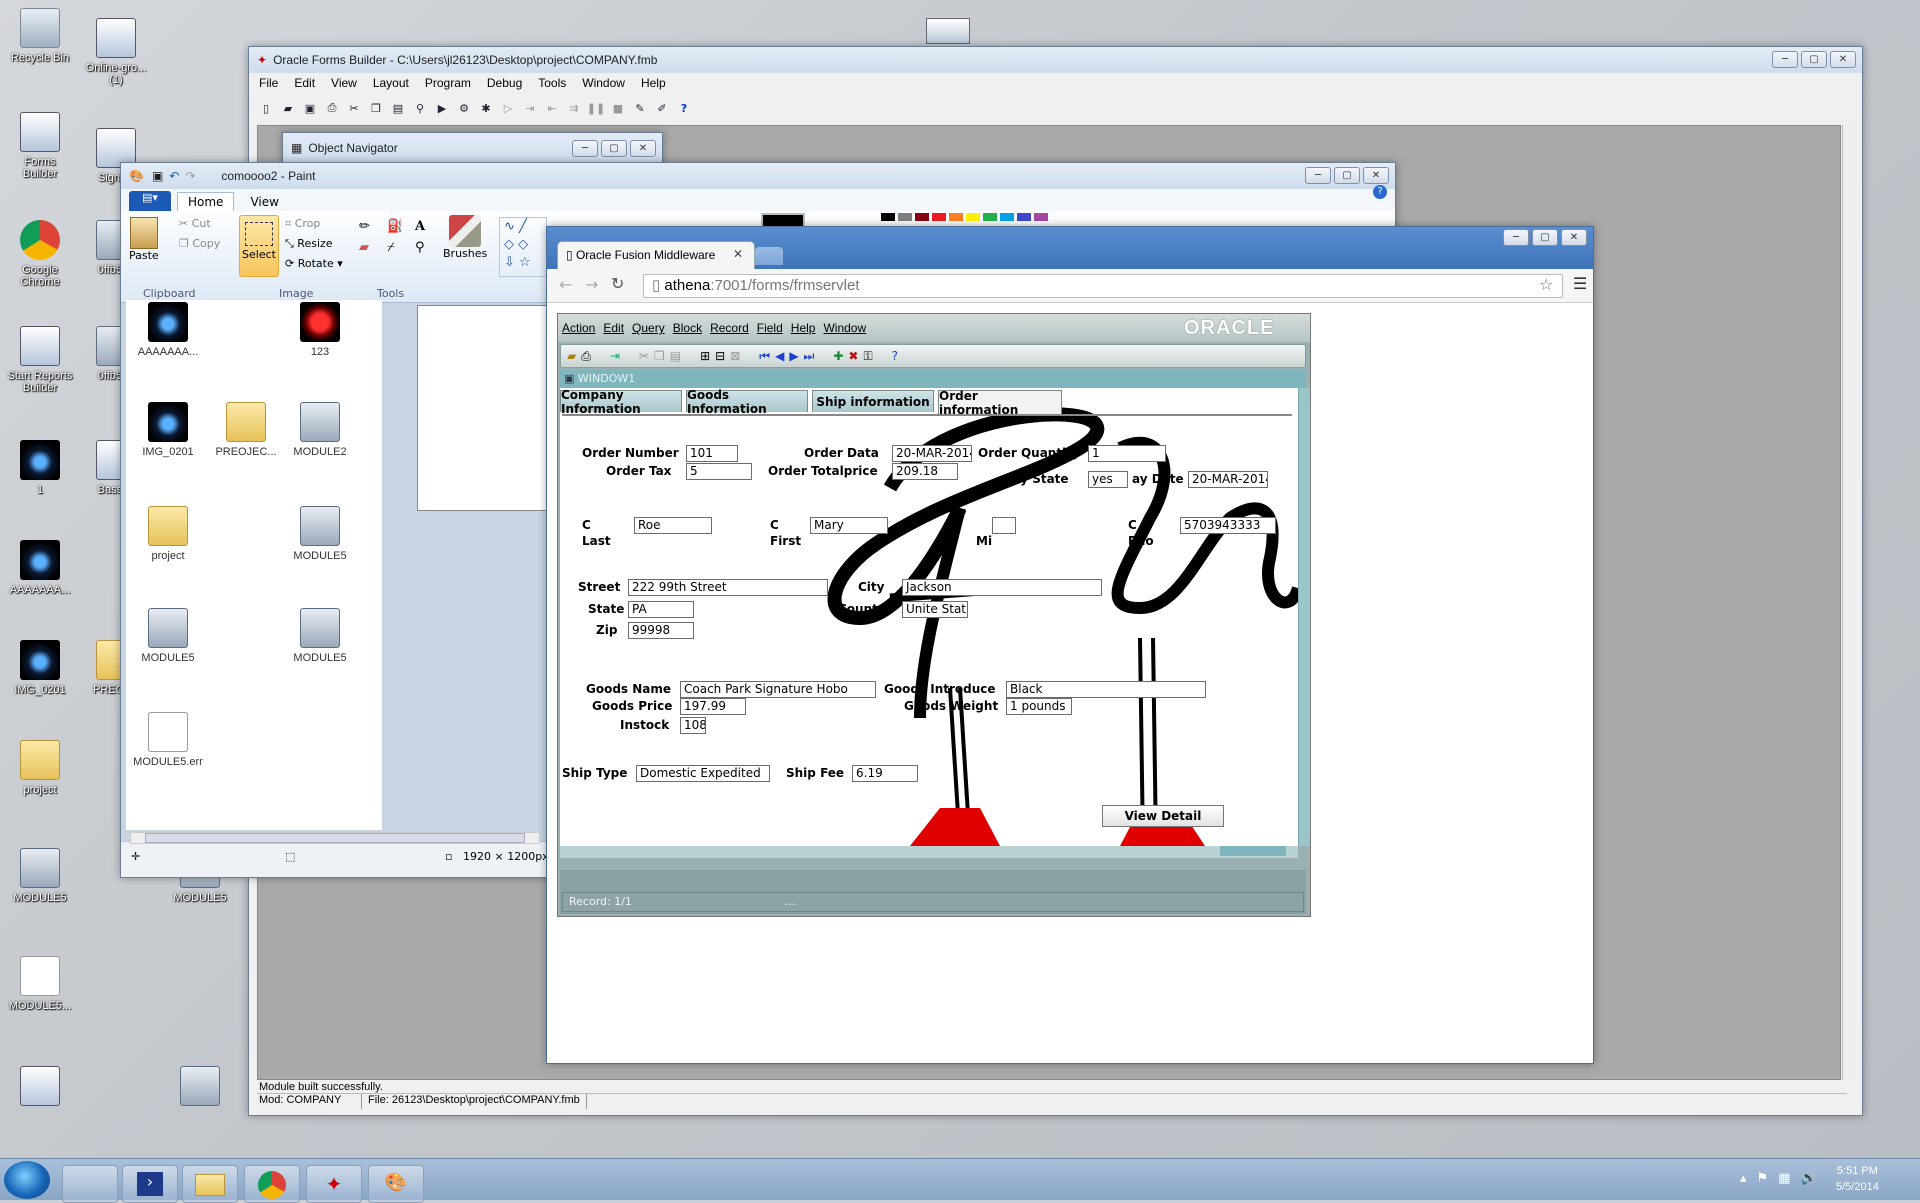 The image size is (1920, 1203). Describe the element at coordinates (90, 1184) in the screenshot. I see `taskbar-server-manager` at that location.